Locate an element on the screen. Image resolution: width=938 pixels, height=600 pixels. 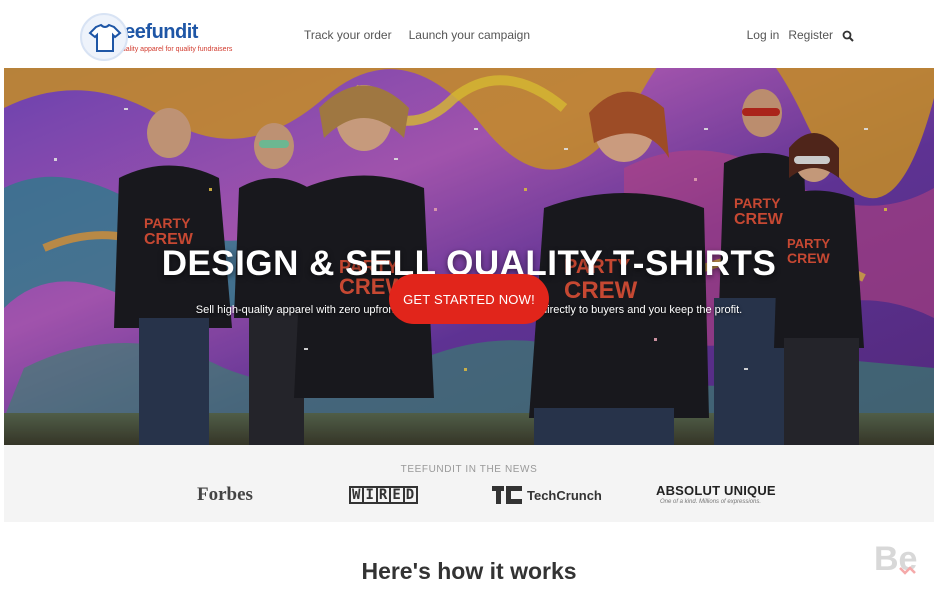
press-title: TEEFUNDIT IN THE NEWS is located at coordinates (469, 469).